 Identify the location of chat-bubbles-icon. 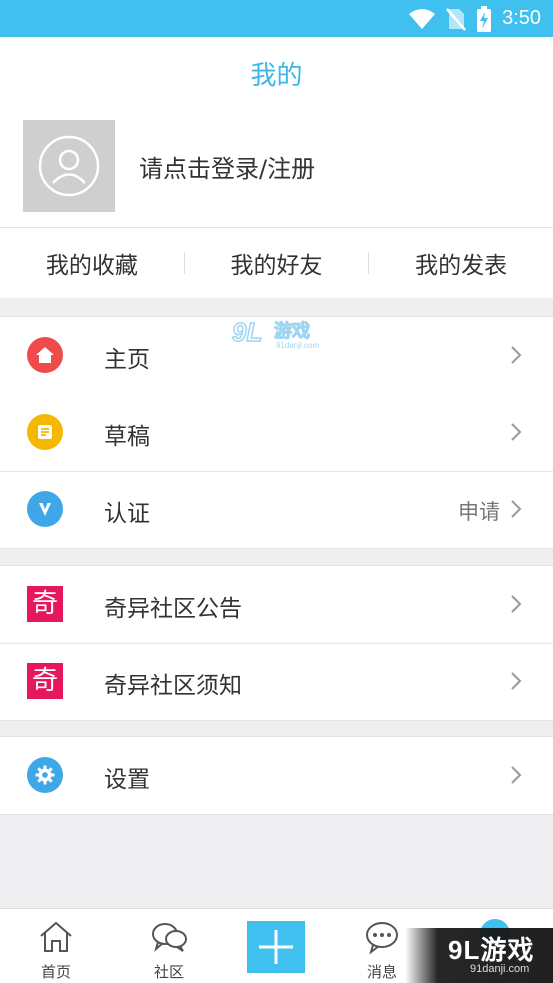
(169, 937).